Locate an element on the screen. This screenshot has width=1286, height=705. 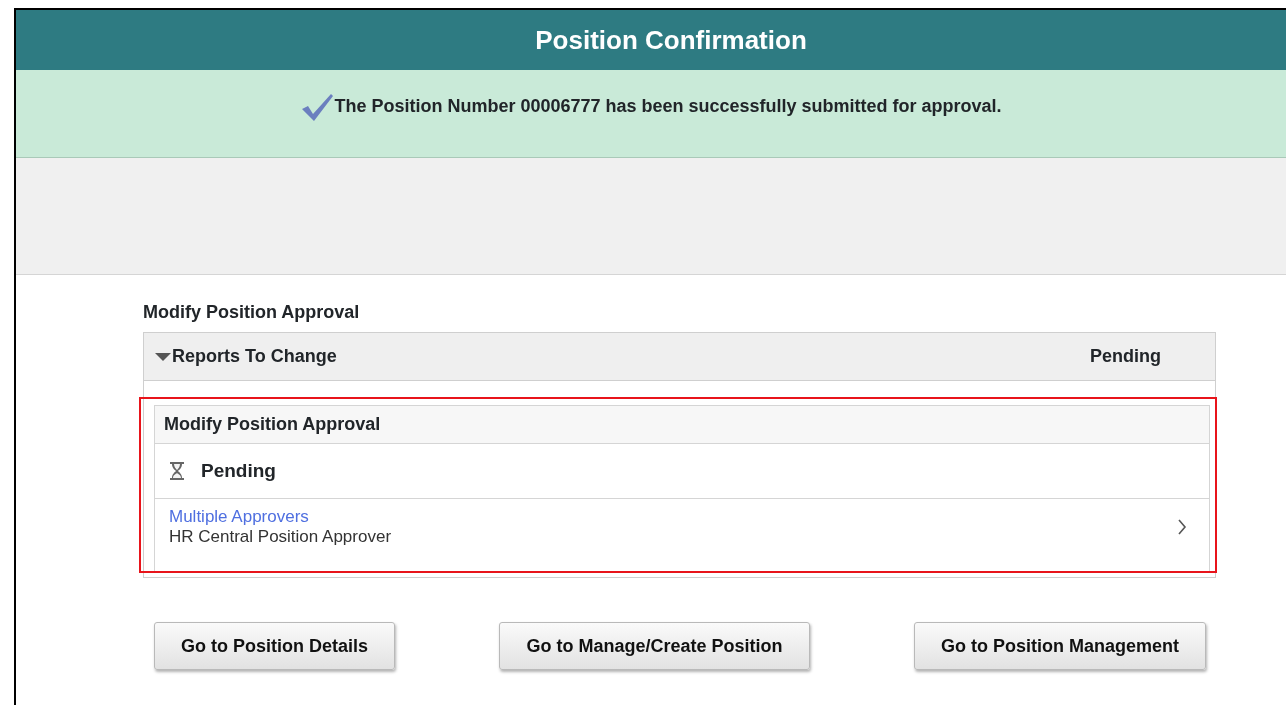
success-message: The Position Number 00006777 has been successfully submitted for approval. is located at coordinates (668, 106).